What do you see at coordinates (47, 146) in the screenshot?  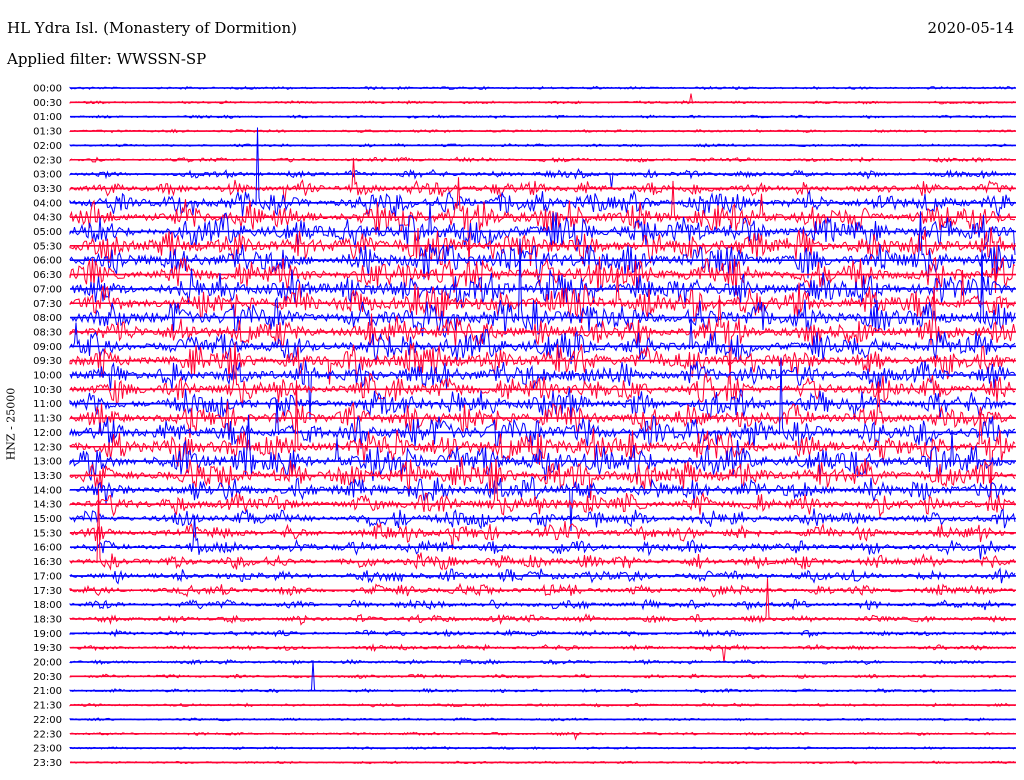 I see `tick-label: 02:00` at bounding box center [47, 146].